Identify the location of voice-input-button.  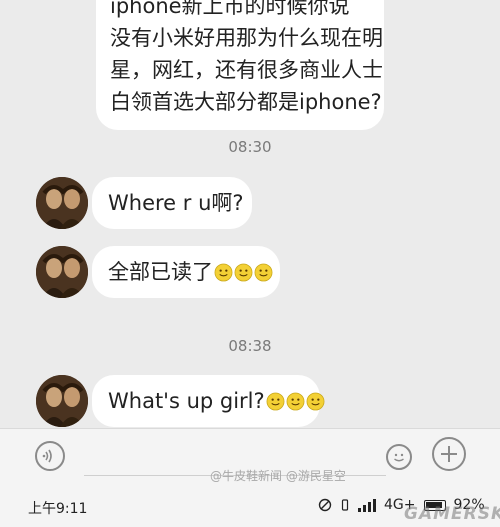
(50, 456).